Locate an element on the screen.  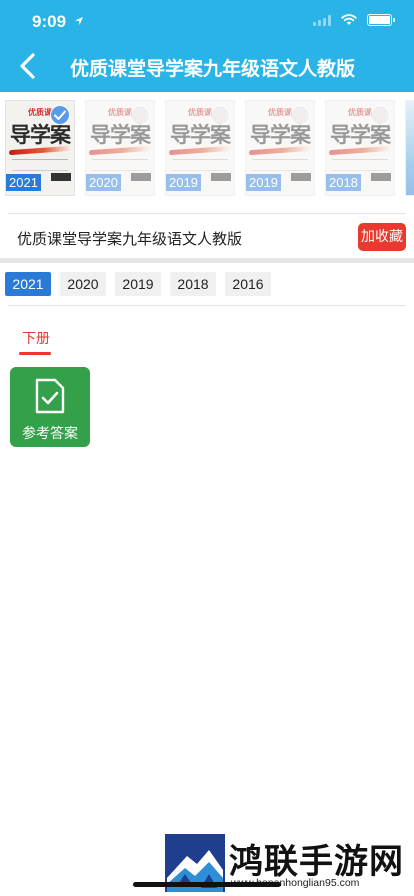
active-tab-indicator is located at coordinates (35, 353).